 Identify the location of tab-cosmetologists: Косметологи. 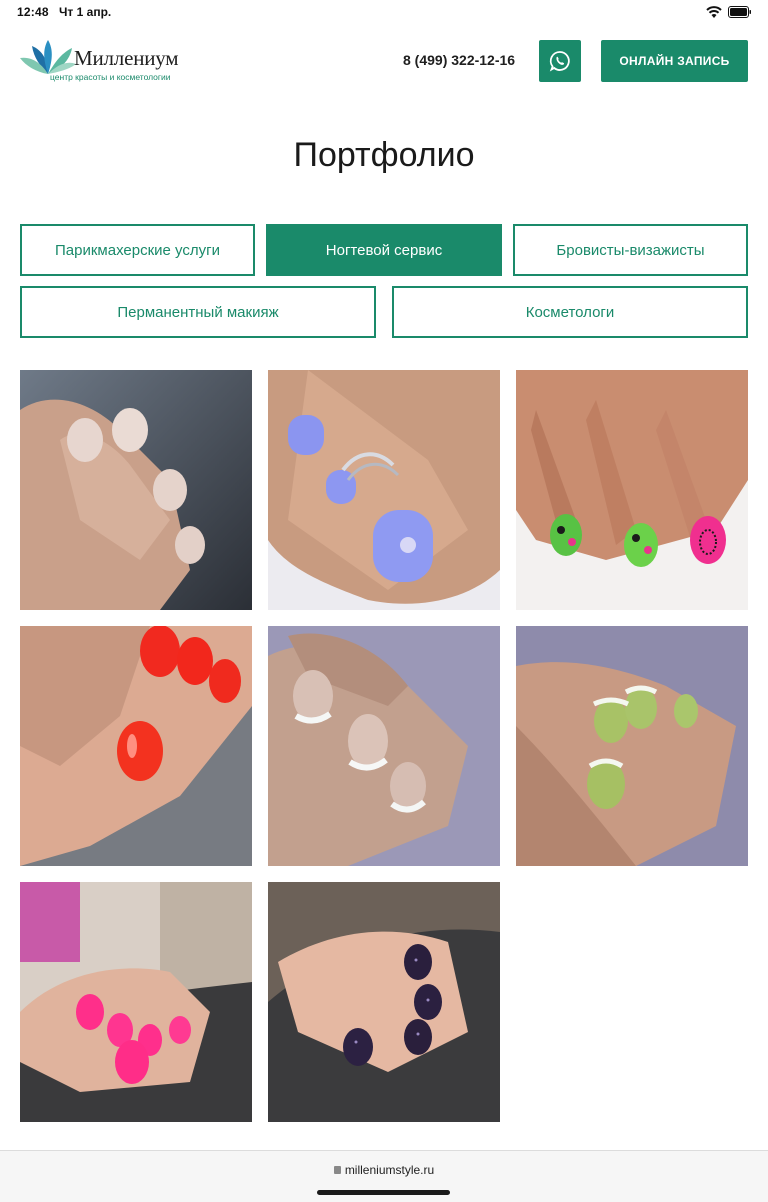
(570, 312).